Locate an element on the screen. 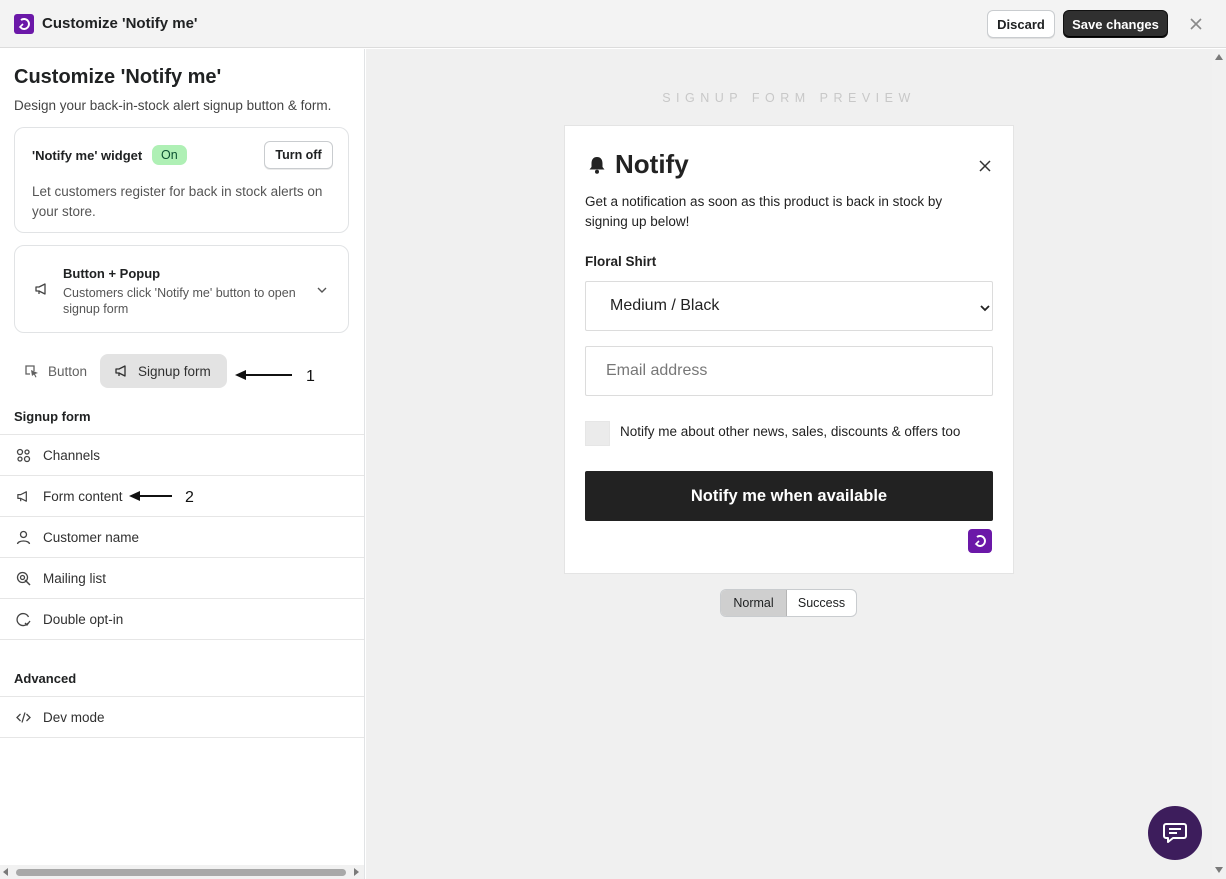  menu-item-label: Mailing list is located at coordinates (75, 578).